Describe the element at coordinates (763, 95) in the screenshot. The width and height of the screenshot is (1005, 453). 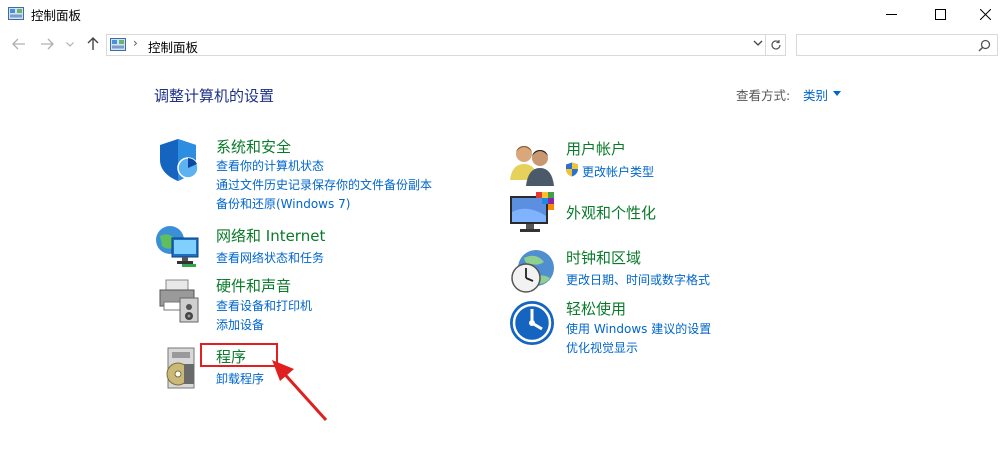
I see `view-by-label: 查看方式:` at that location.